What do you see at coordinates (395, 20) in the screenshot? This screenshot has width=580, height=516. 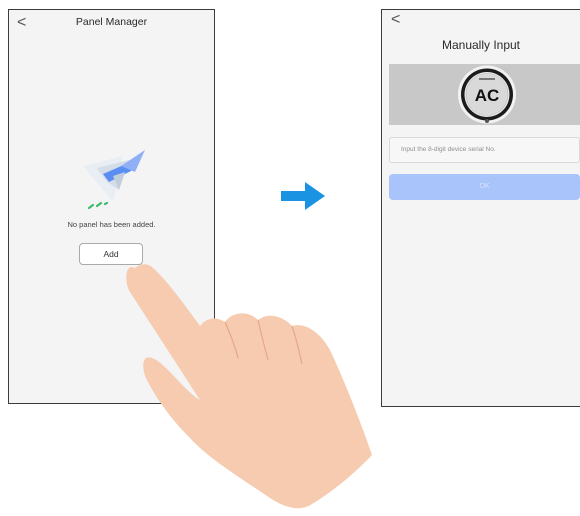 I see `back-button: <` at bounding box center [395, 20].